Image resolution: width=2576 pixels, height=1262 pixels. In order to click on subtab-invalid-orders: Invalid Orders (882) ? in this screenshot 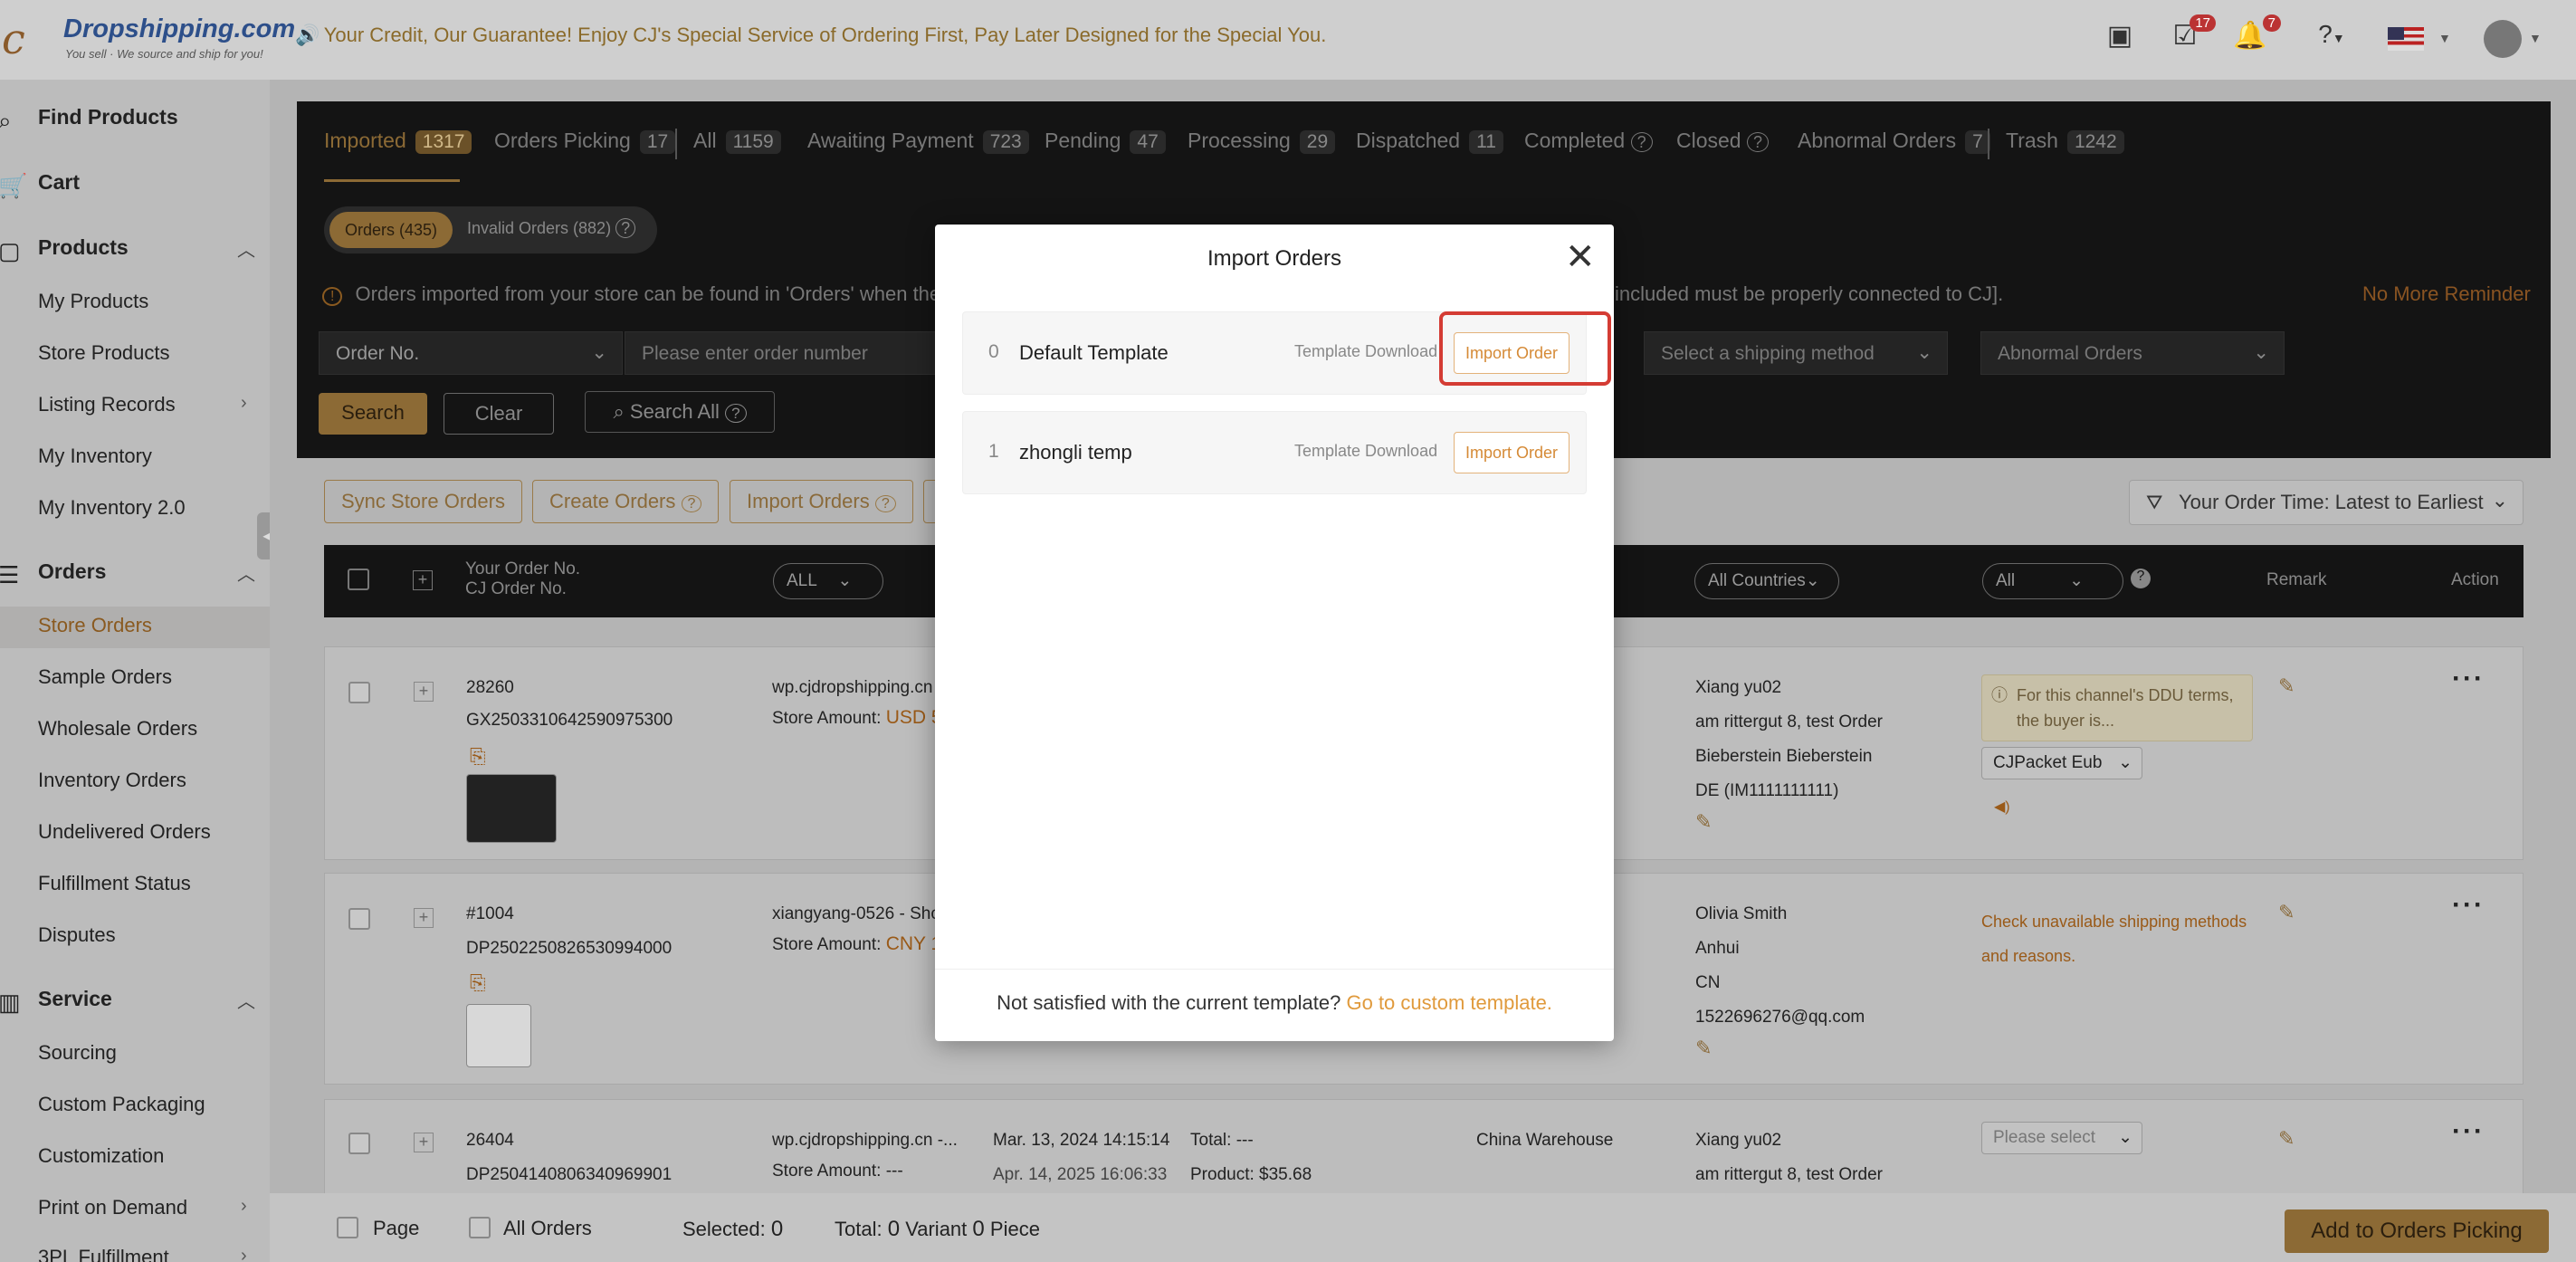, I will do `click(552, 228)`.